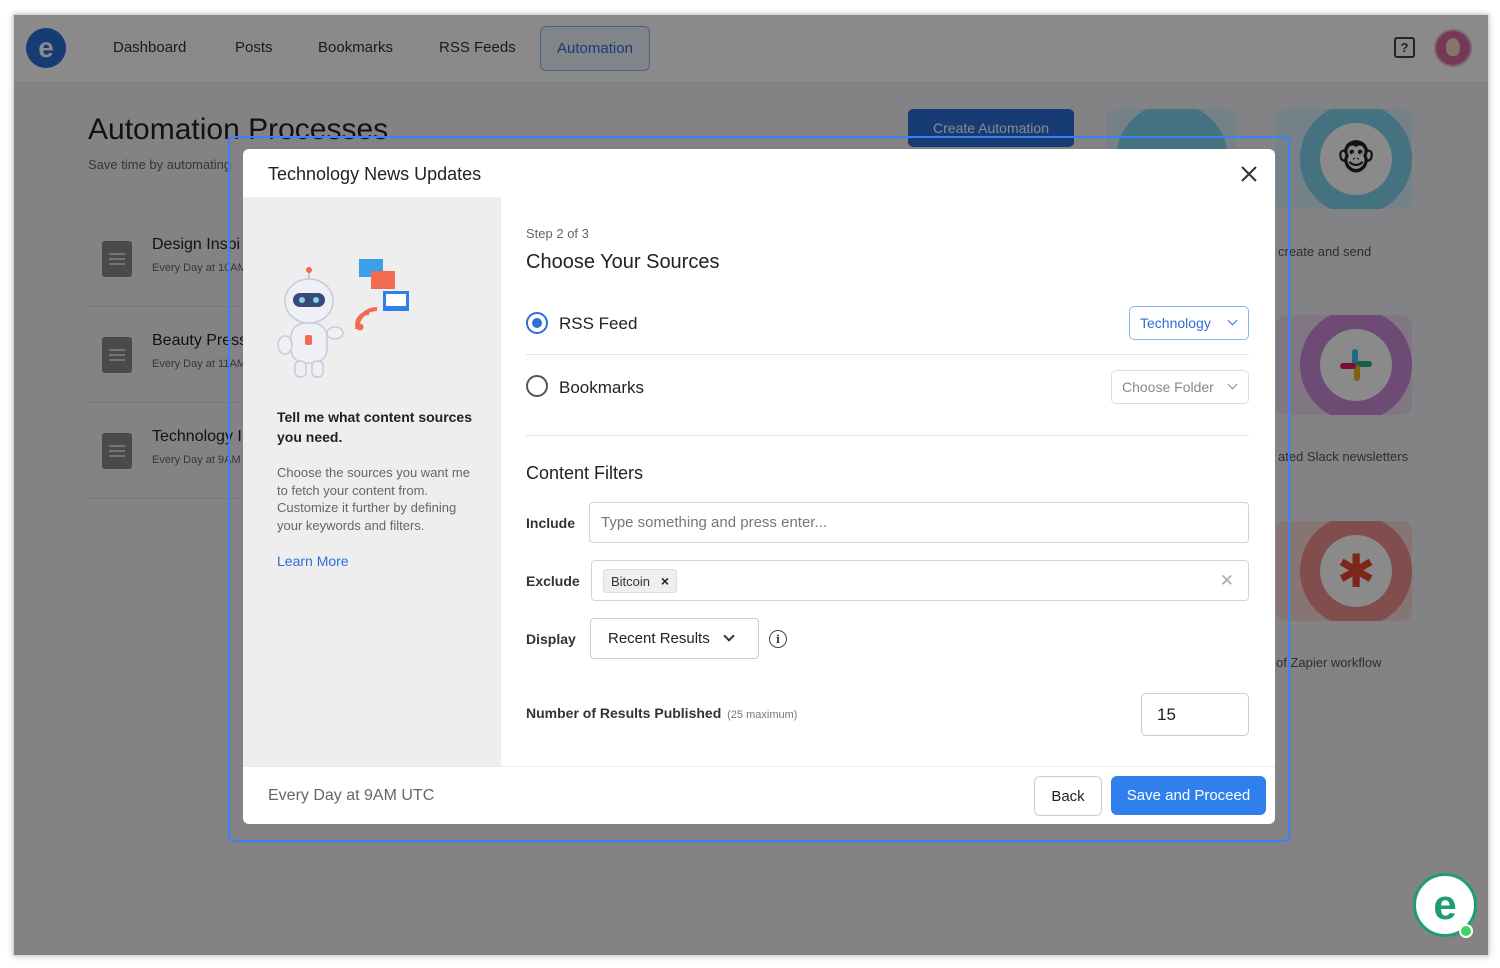  Describe the element at coordinates (762, 715) in the screenshot. I see `results-max-note: (25 maximum)` at that location.